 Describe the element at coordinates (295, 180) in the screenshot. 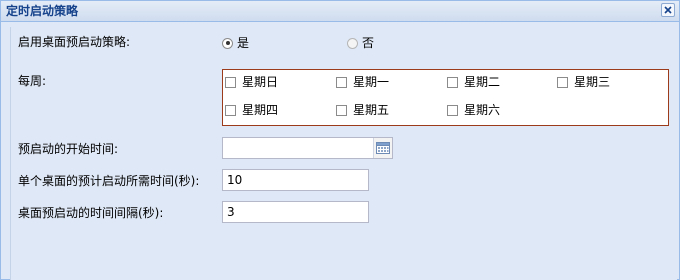

I see `duration-input: 10` at that location.